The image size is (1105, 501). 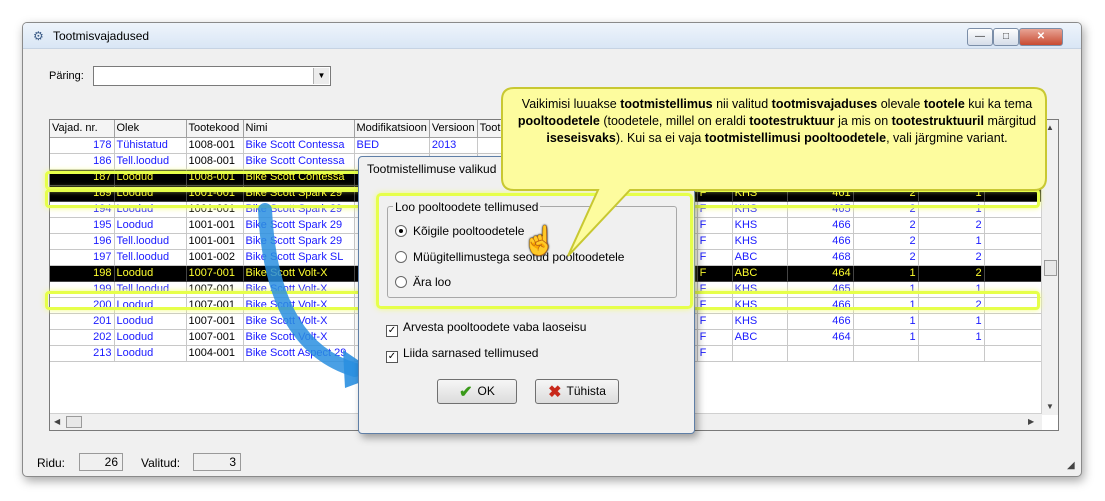 What do you see at coordinates (742, 104) in the screenshot?
I see `callout-segment: nii valitud` at bounding box center [742, 104].